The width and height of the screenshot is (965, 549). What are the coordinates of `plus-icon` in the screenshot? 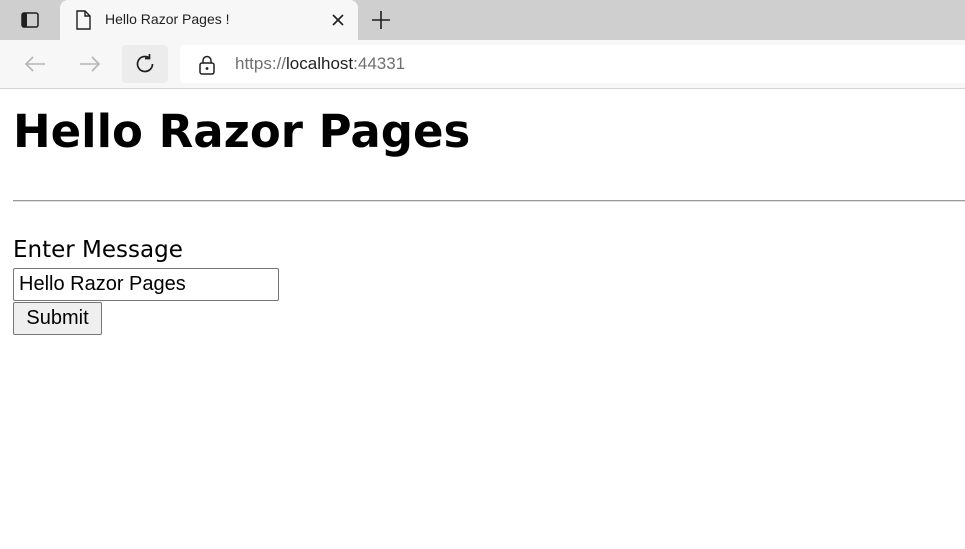 It's located at (381, 20).